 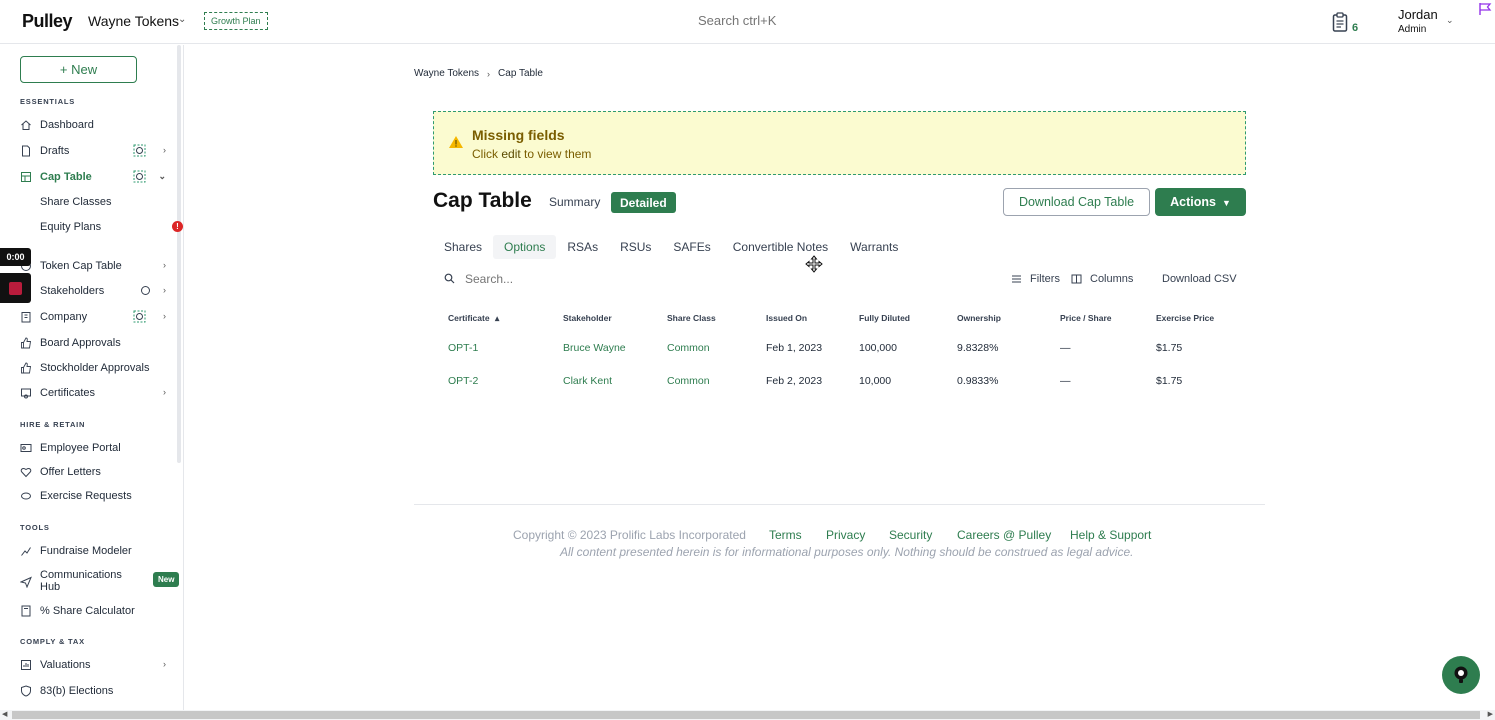 What do you see at coordinates (518, 135) in the screenshot?
I see `alert-title: Missing fields` at bounding box center [518, 135].